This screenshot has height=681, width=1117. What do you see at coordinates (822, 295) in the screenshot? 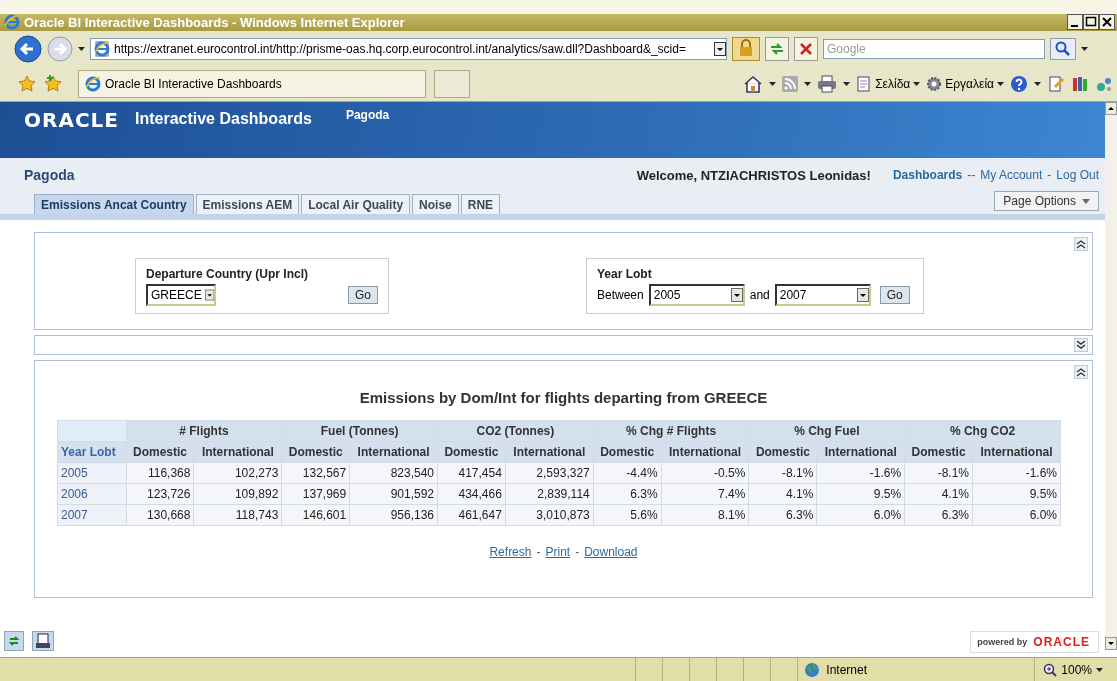
I see `dropdown-field: 2007` at bounding box center [822, 295].